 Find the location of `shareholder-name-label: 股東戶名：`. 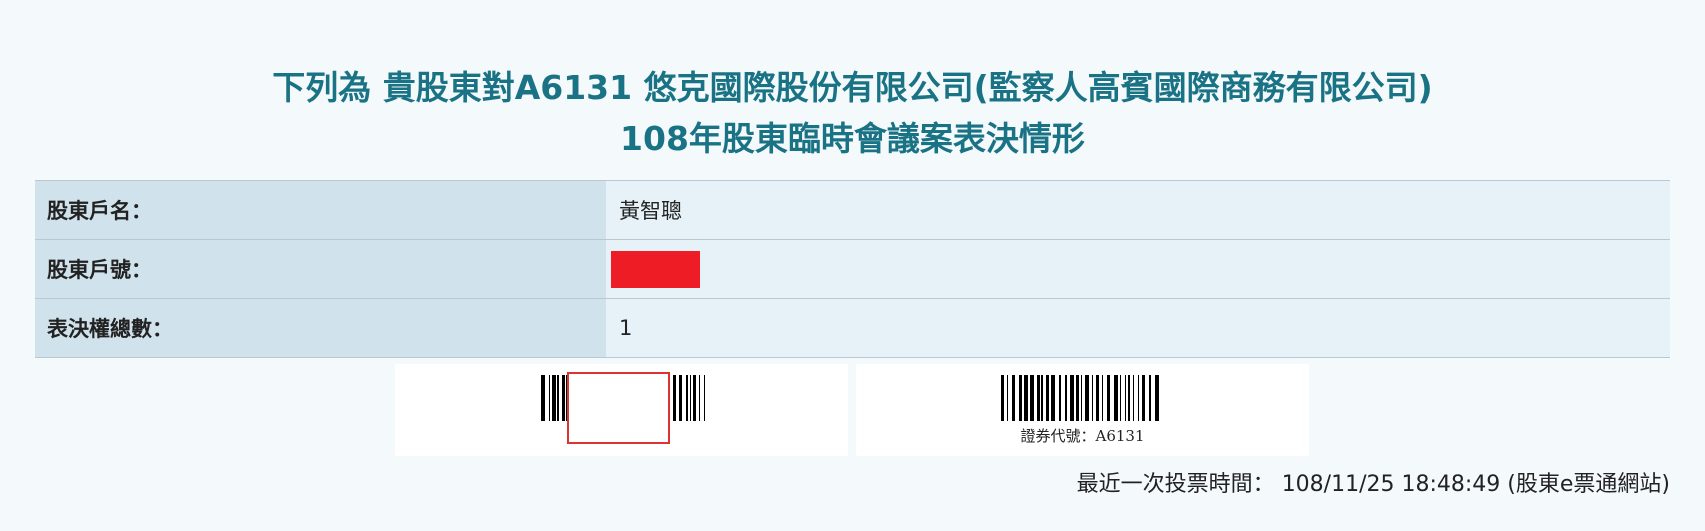

shareholder-name-label: 股東戶名： is located at coordinates (320, 210).